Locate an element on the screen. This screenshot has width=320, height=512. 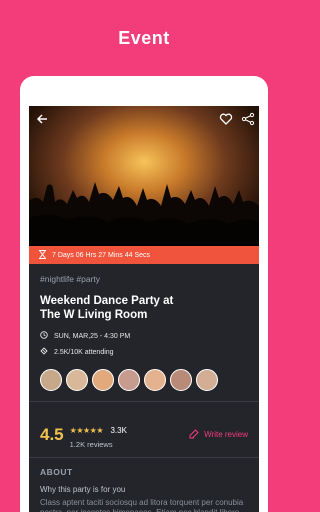
event-tags: #nightlife #party is located at coordinates (144, 279).